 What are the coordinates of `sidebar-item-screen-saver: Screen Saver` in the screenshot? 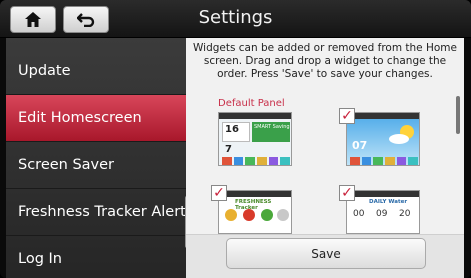 It's located at (96, 165).